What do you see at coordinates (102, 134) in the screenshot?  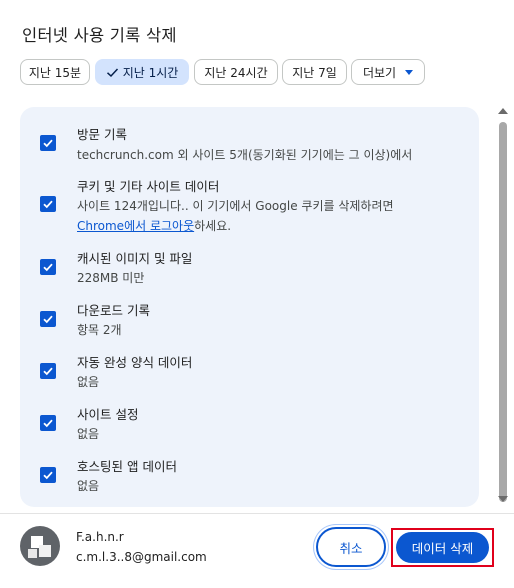 I see `item-title: 방문 기록` at bounding box center [102, 134].